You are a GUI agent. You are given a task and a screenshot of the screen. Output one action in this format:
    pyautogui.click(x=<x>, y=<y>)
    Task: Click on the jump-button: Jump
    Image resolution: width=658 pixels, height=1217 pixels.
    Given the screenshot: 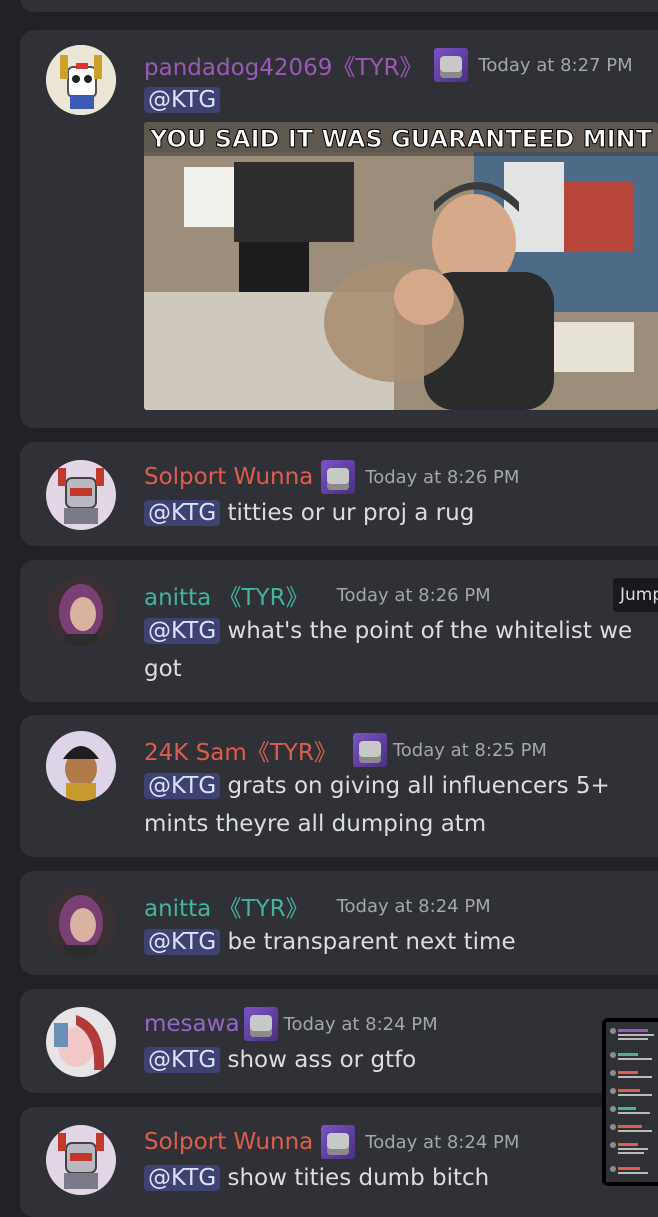 What is the action you would take?
    pyautogui.click(x=635, y=595)
    